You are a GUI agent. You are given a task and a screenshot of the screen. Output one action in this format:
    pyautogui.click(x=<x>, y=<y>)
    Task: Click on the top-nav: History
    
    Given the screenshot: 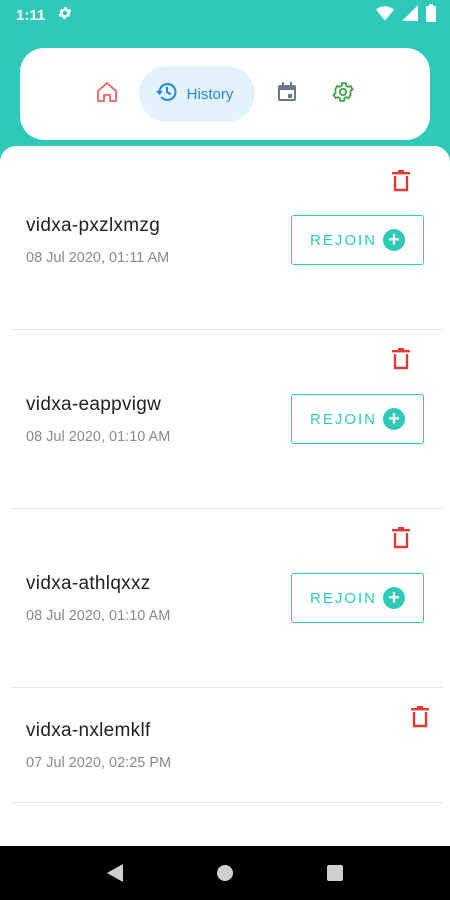 What is the action you would take?
    pyautogui.click(x=225, y=94)
    